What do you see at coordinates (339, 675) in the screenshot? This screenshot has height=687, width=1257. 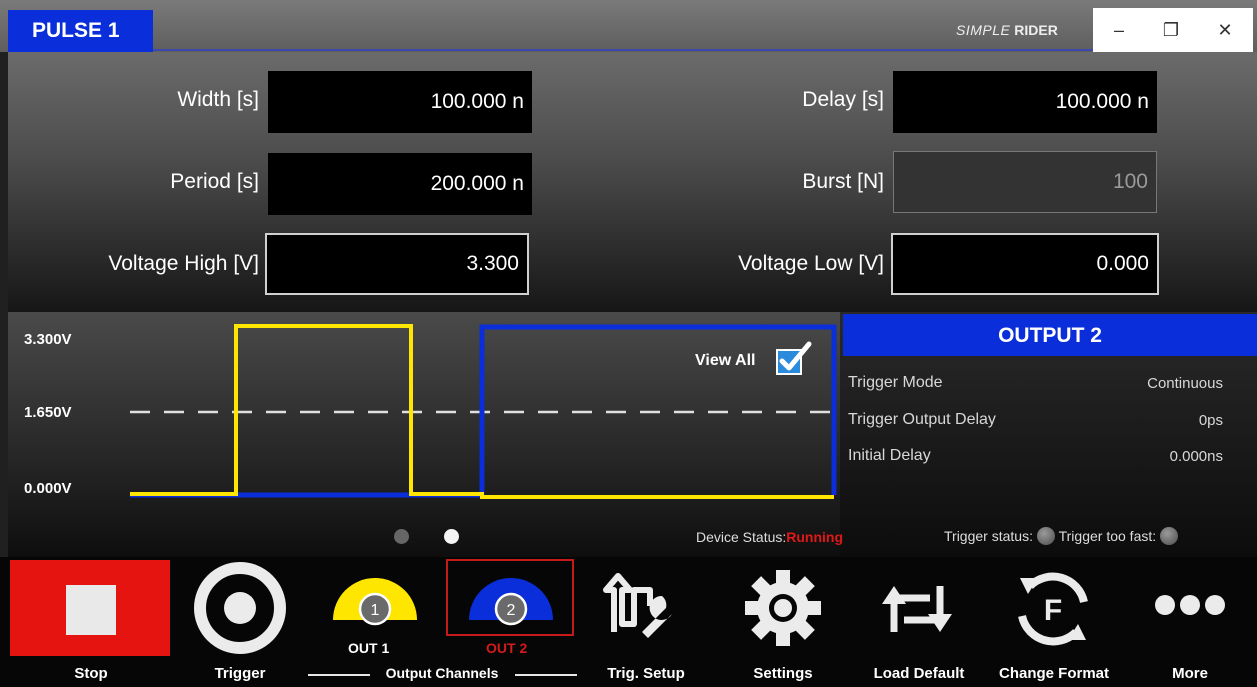 I see `output-channels-left-line` at bounding box center [339, 675].